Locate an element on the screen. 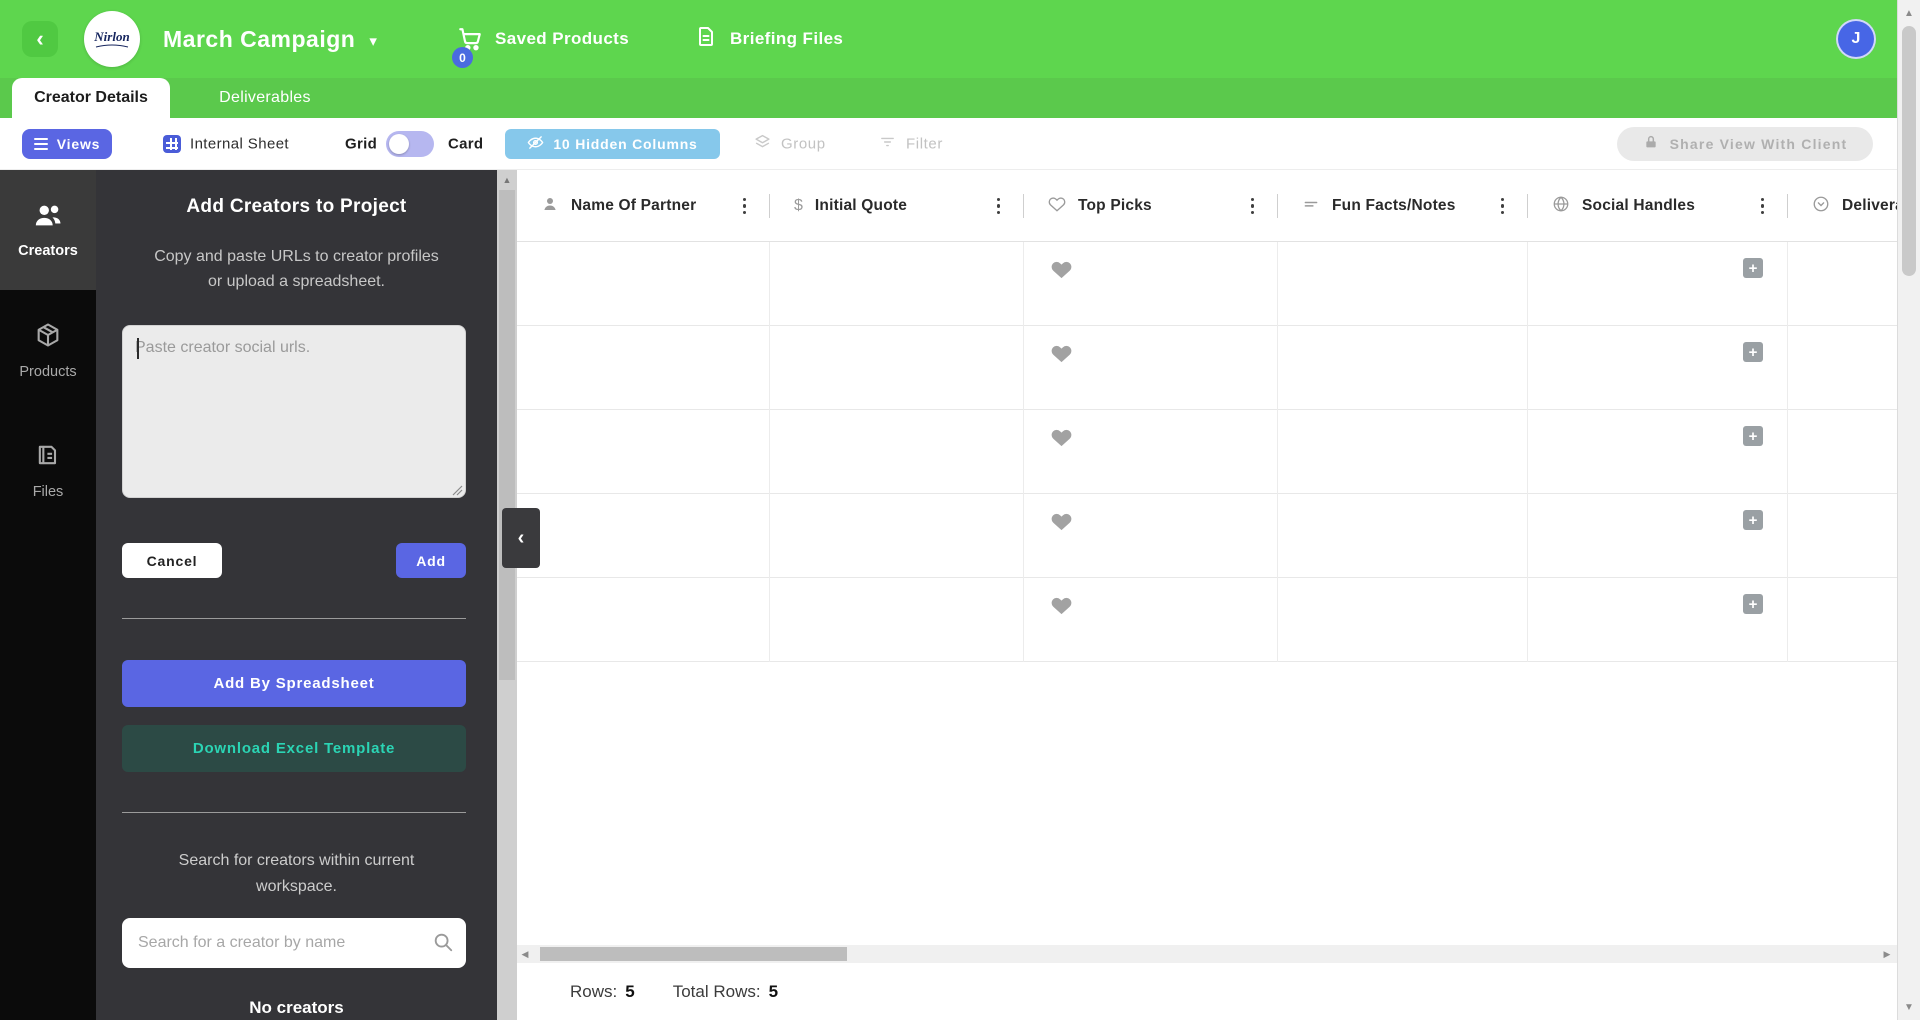  lock-icon is located at coordinates (1651, 143).